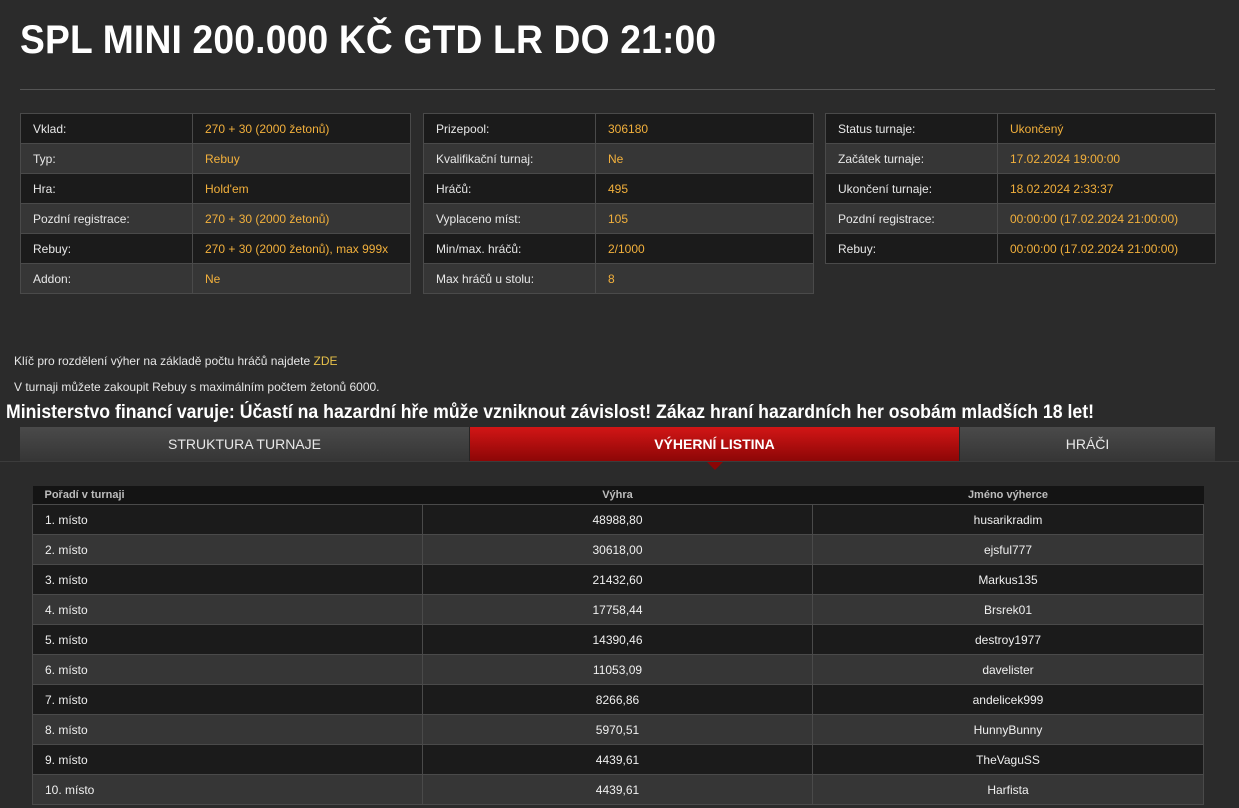  What do you see at coordinates (368, 40) in the screenshot?
I see `page-title: SPL MINI 200.000 KČ GTD LR DO 21:00` at bounding box center [368, 40].